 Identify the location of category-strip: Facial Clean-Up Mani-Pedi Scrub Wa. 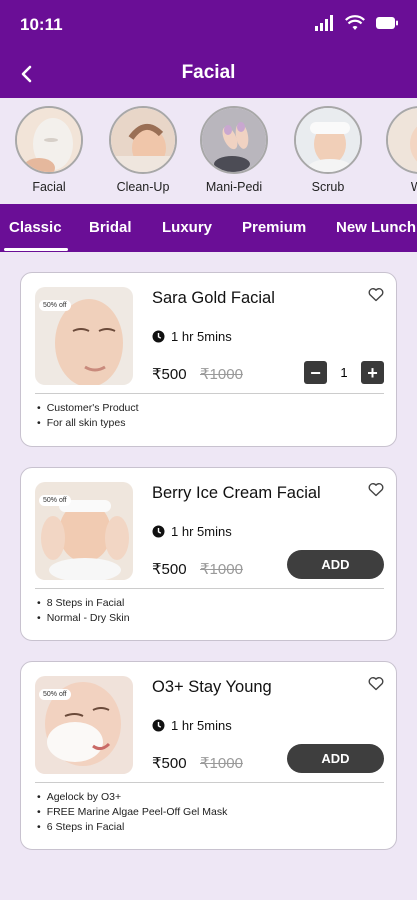
(208, 151).